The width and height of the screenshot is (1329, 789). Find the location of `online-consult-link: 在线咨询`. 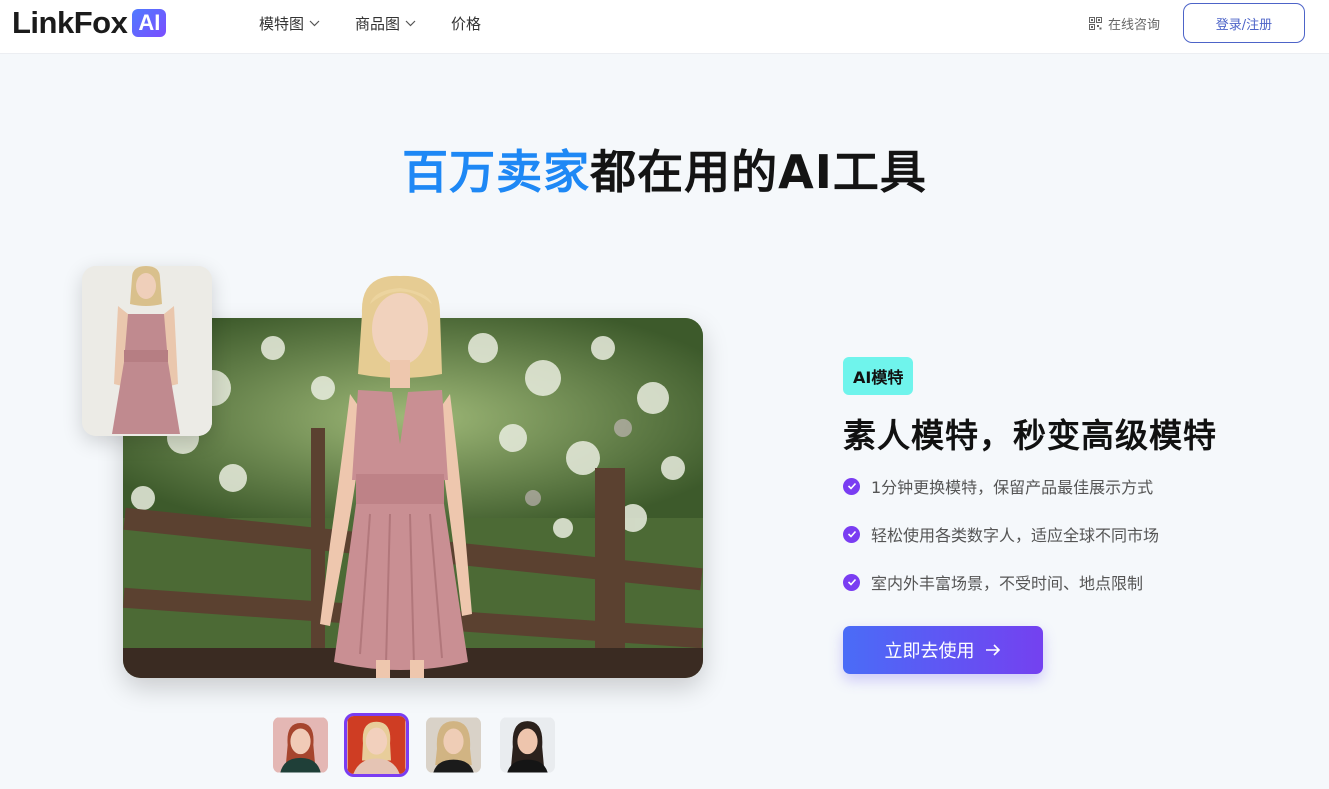

online-consult-link: 在线咨询 is located at coordinates (1124, 23).